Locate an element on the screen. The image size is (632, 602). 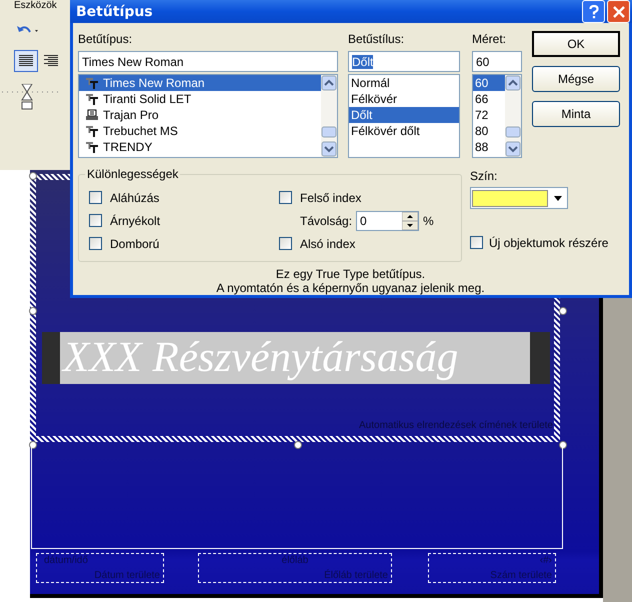
help-icon is located at coordinates (593, 11).